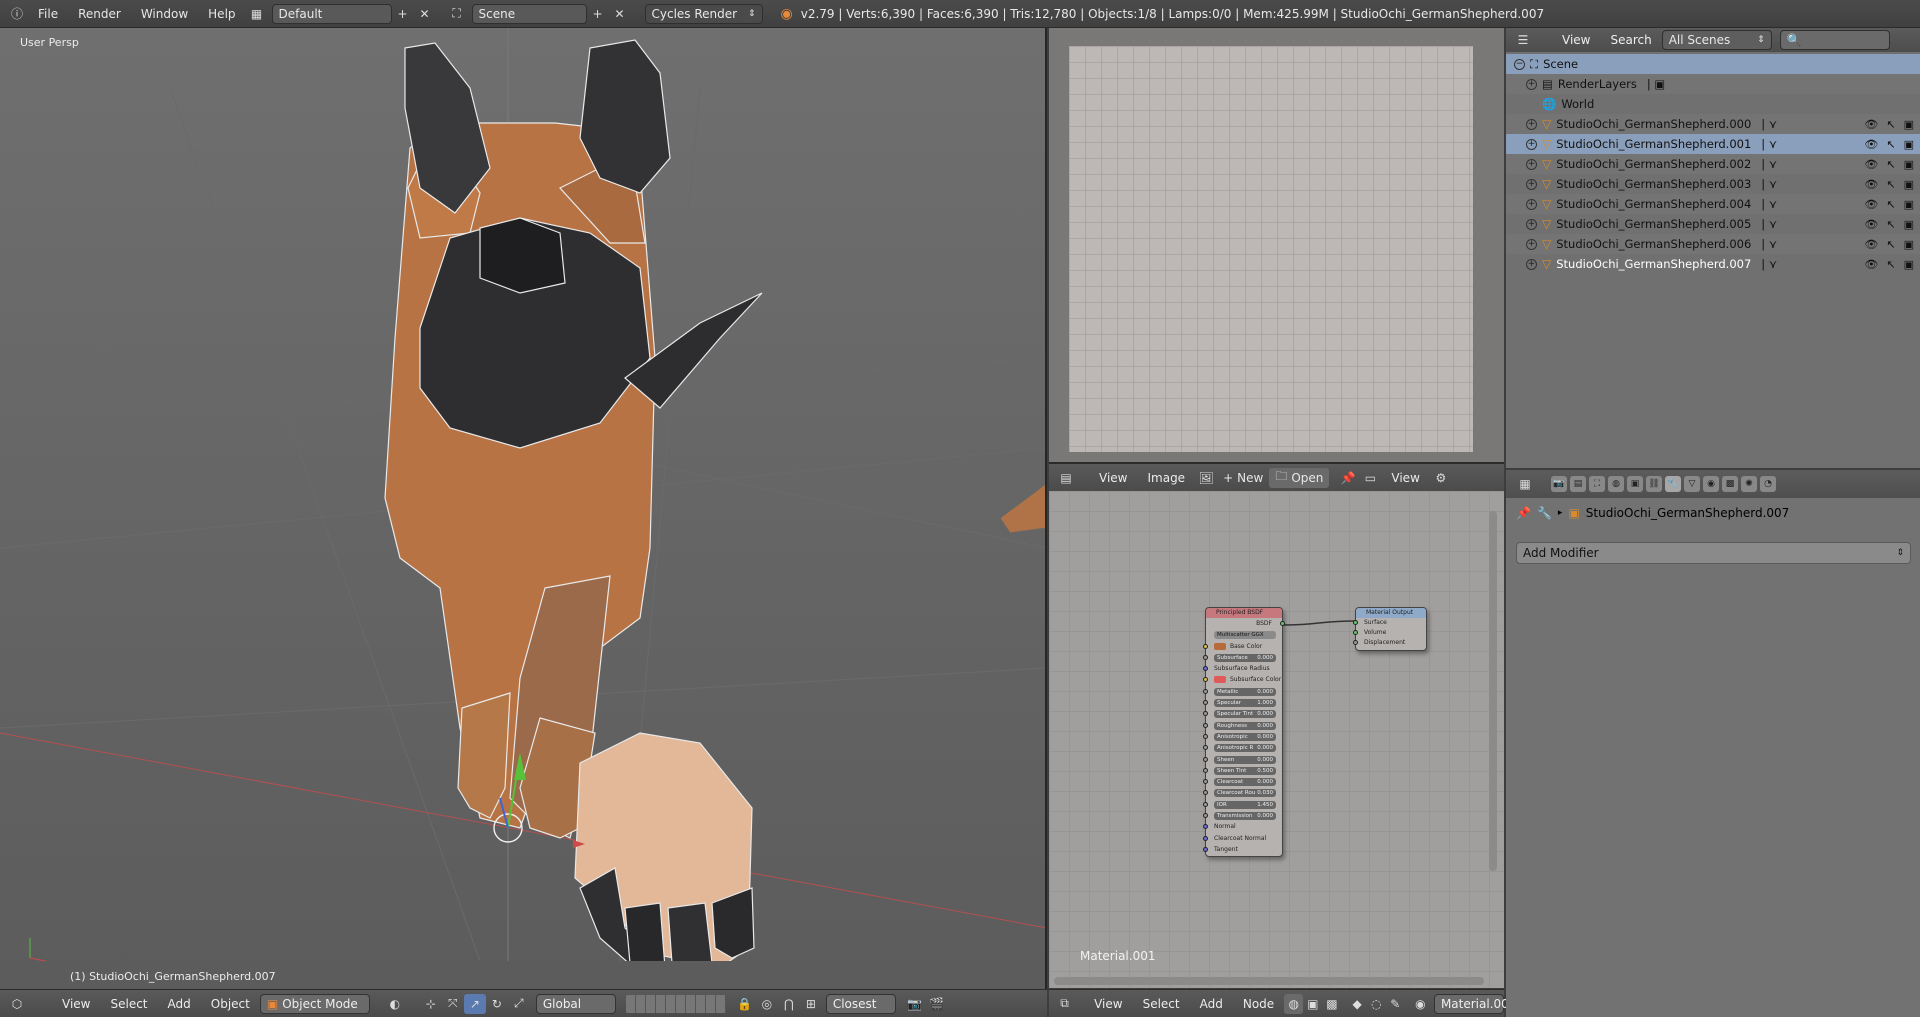 This screenshot has height=1017, width=1920. Describe the element at coordinates (1376, 1004) in the screenshot. I see `world-shader-icon: ◌` at that location.